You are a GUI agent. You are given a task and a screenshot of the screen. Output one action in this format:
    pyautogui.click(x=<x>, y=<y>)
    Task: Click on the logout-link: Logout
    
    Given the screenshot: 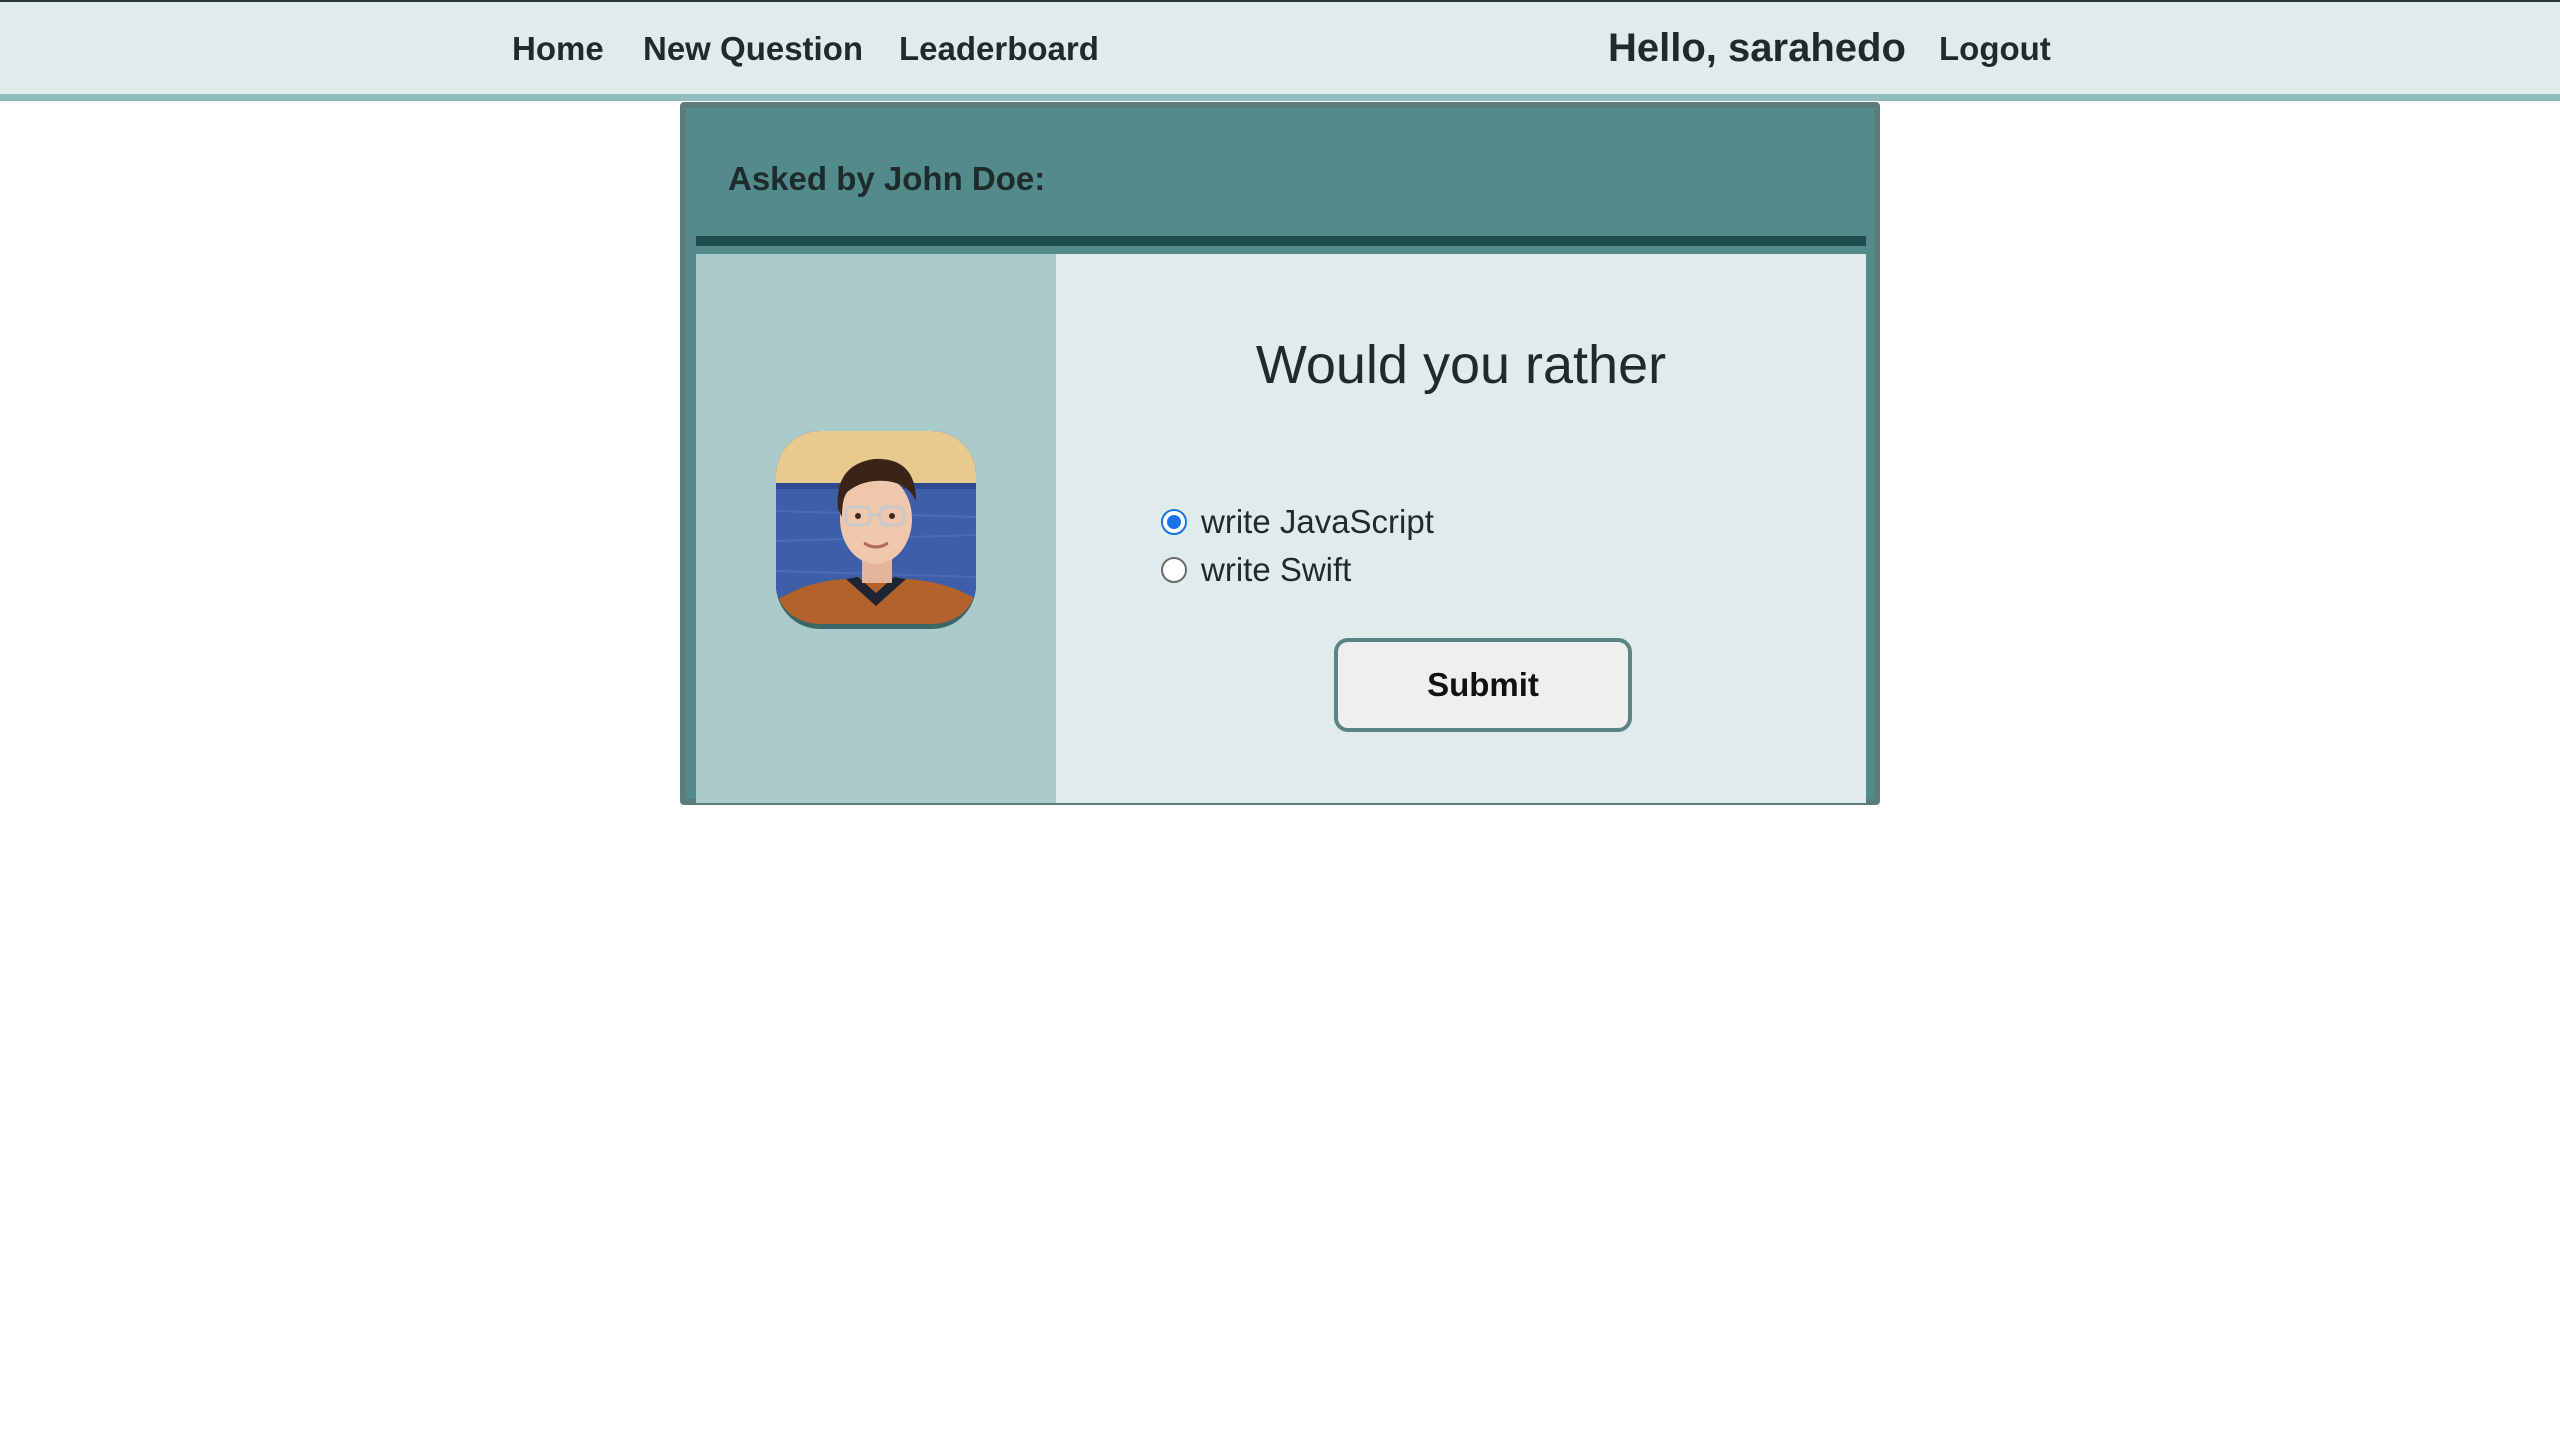 What is the action you would take?
    pyautogui.click(x=1995, y=49)
    